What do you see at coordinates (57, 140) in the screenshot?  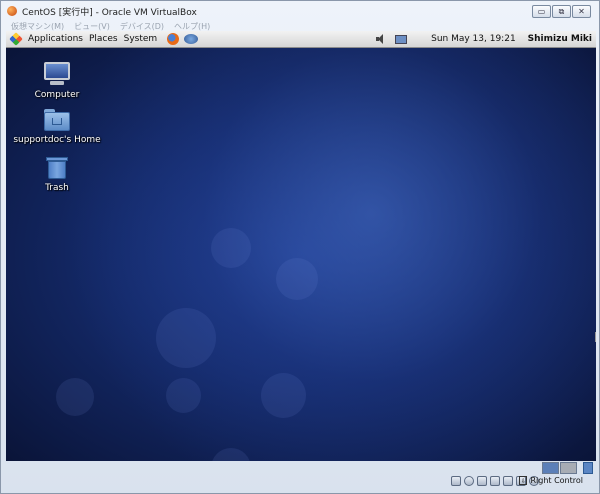 I see `desktop-icon-label: supportdoc's Home` at bounding box center [57, 140].